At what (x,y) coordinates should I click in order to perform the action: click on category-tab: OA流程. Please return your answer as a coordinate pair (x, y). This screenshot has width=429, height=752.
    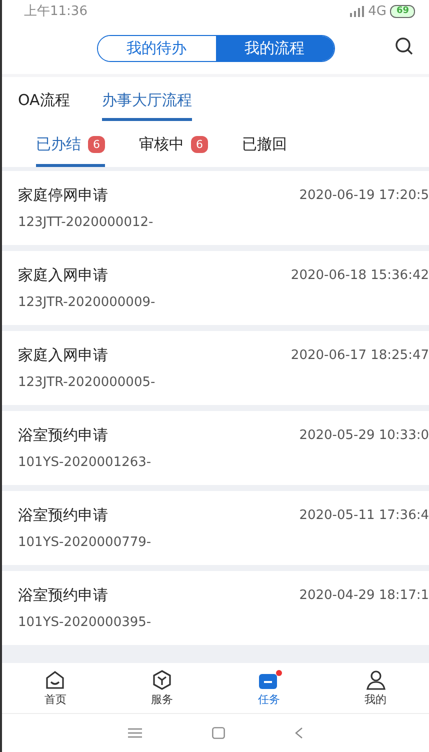
    Looking at the image, I should click on (44, 103).